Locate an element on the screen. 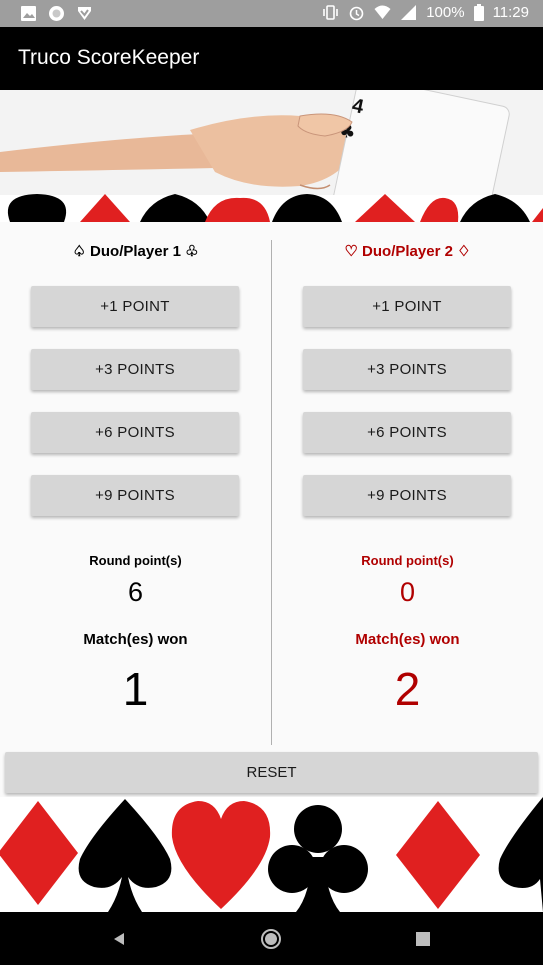 Image resolution: width=543 pixels, height=965 pixels. download-icon is located at coordinates (84, 13).